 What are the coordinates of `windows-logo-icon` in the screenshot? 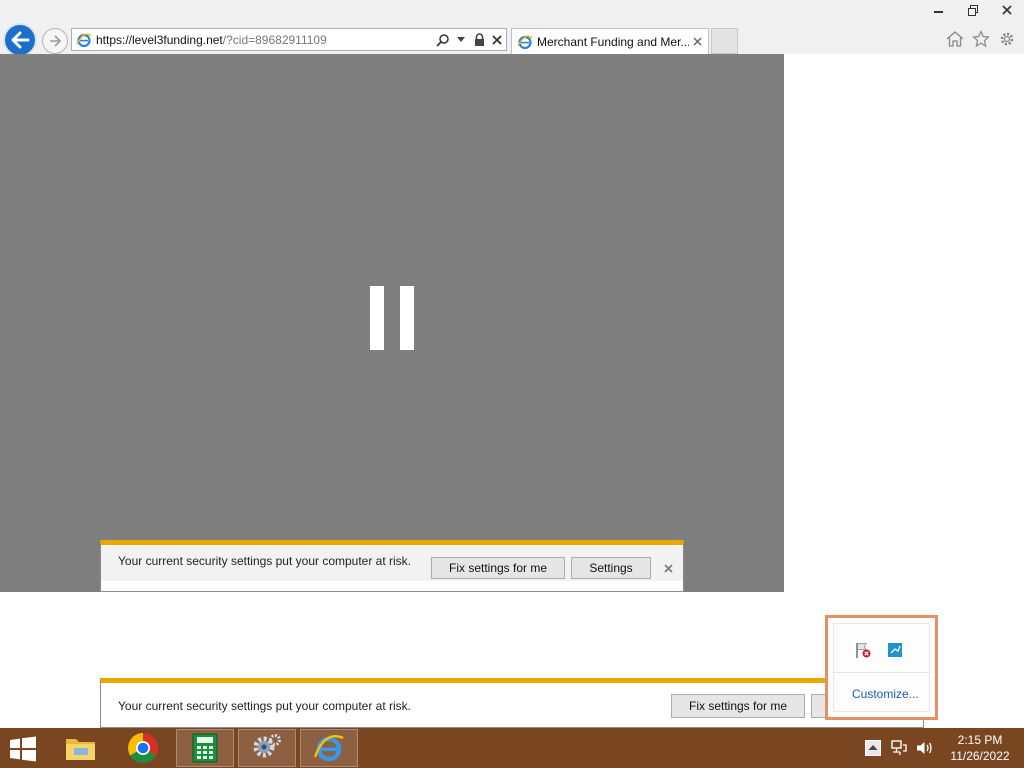 It's located at (23, 749).